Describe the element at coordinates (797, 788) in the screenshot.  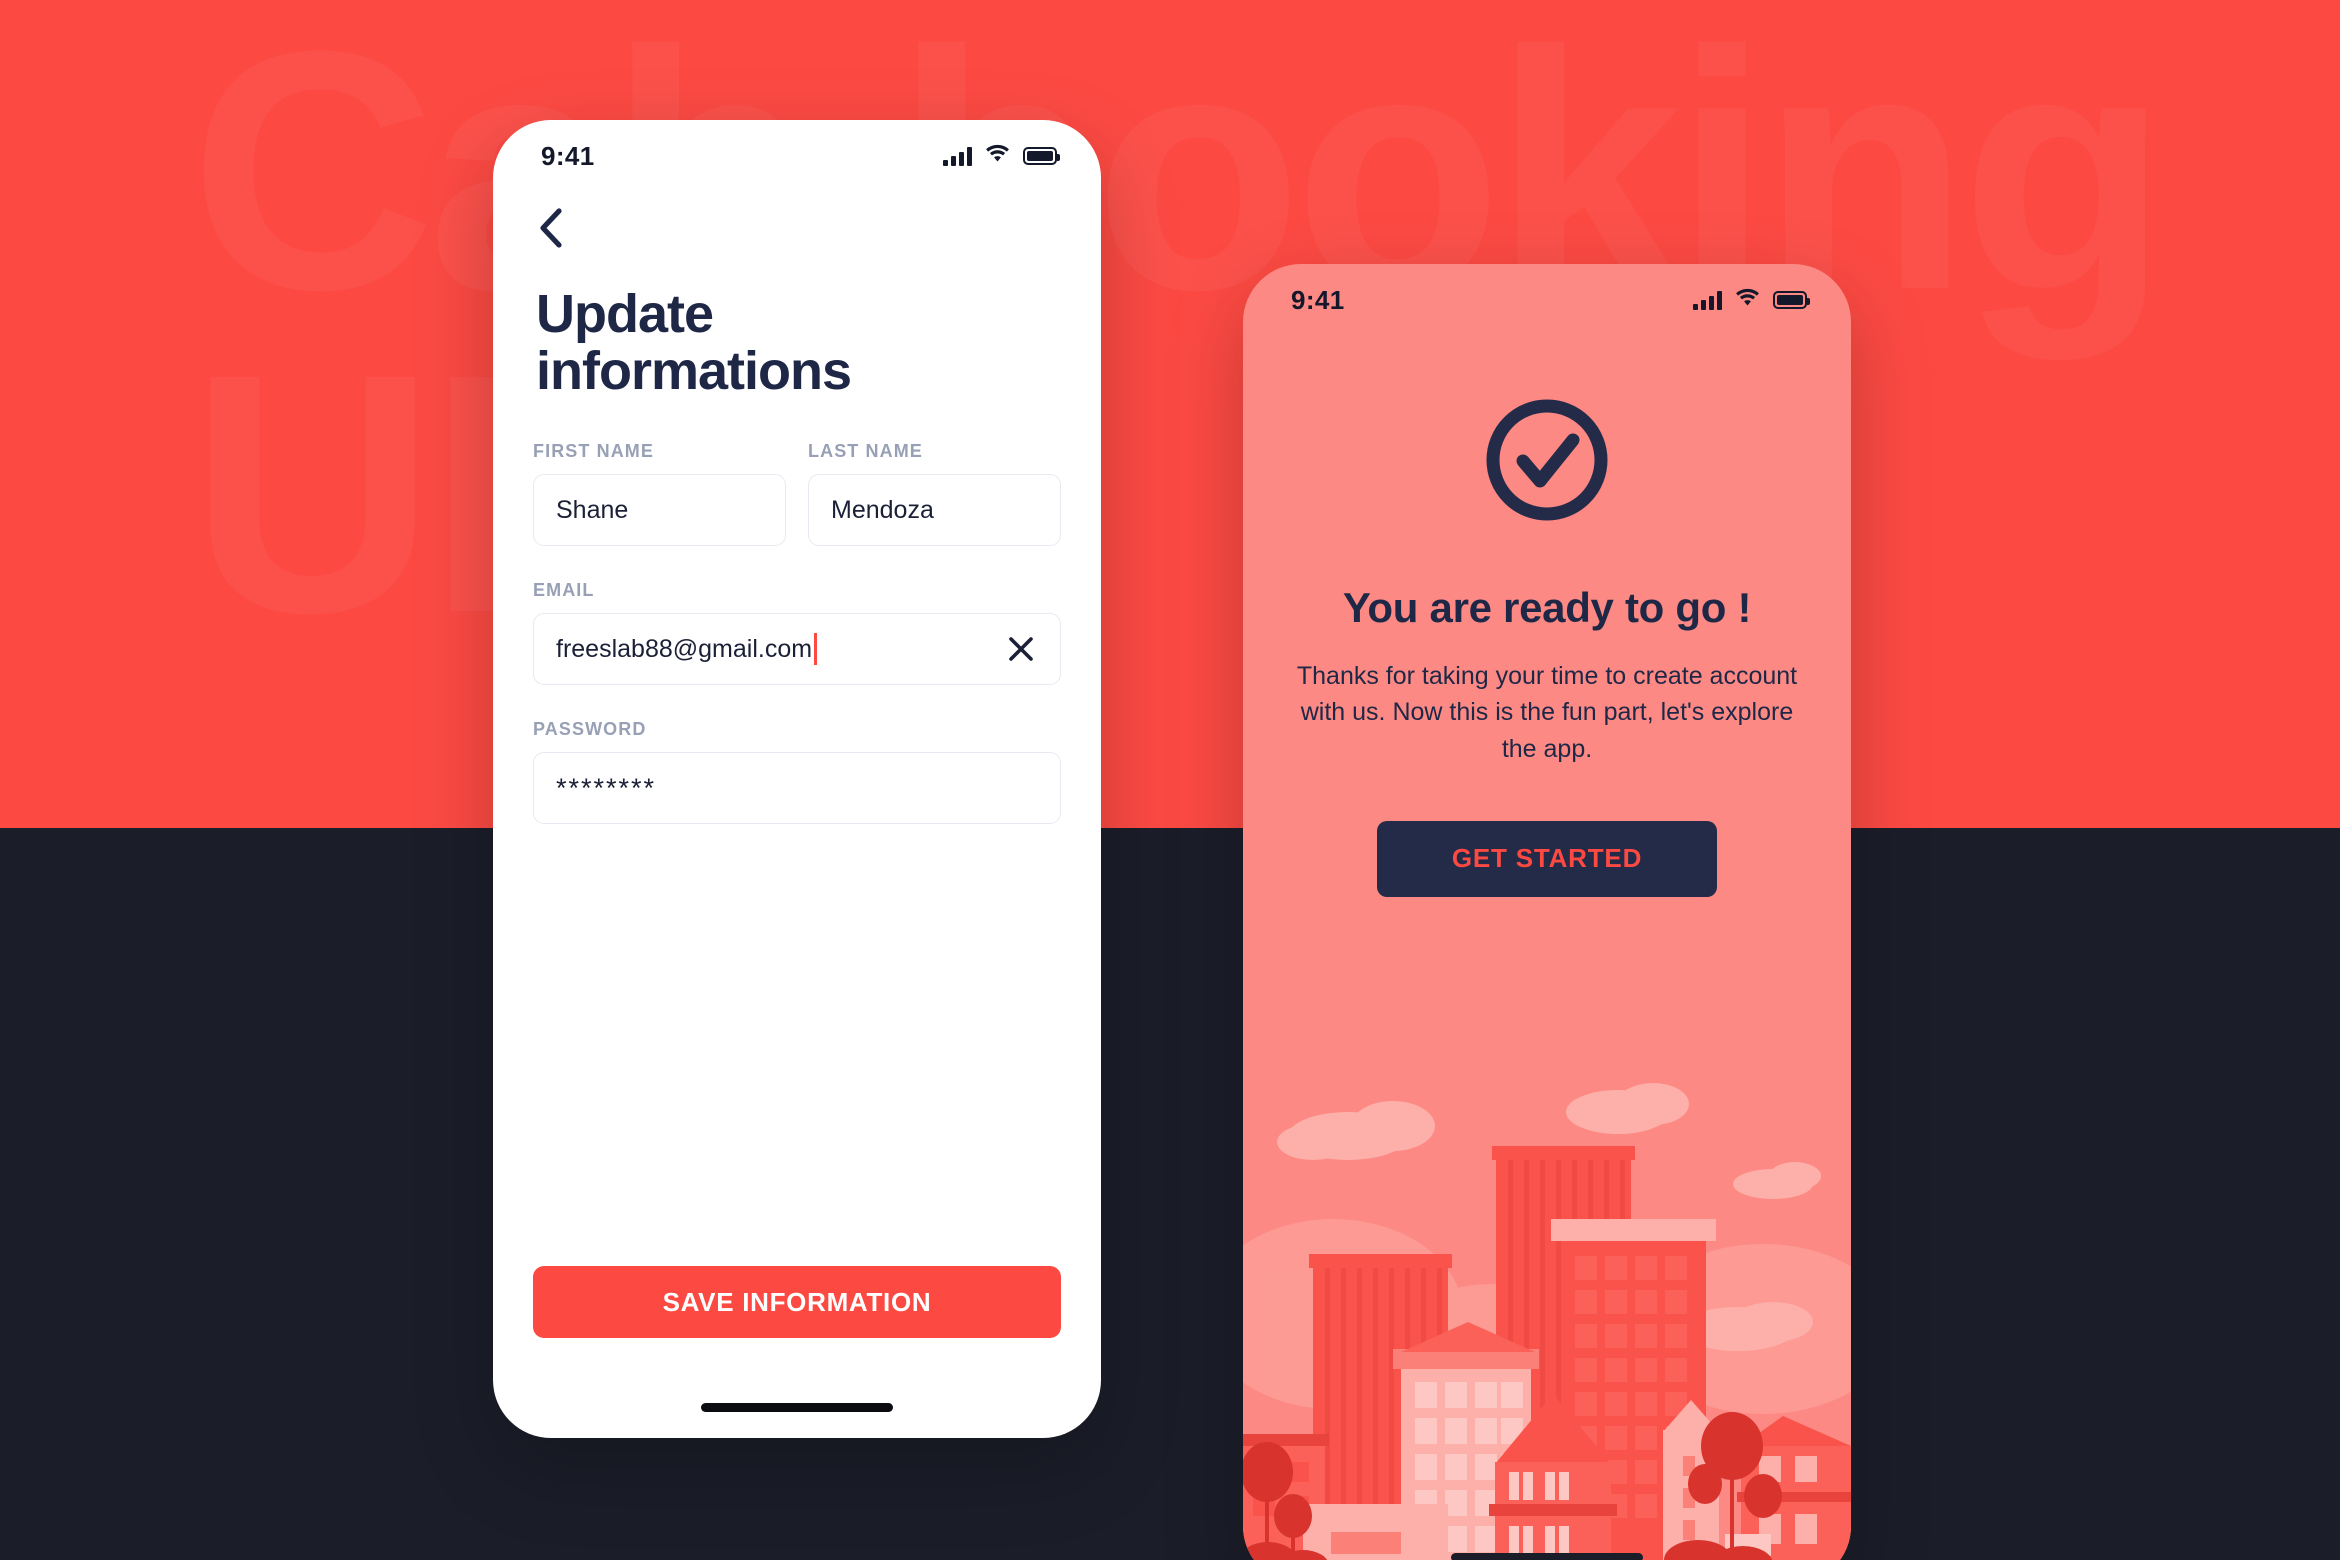
I see `password-input: ********` at that location.